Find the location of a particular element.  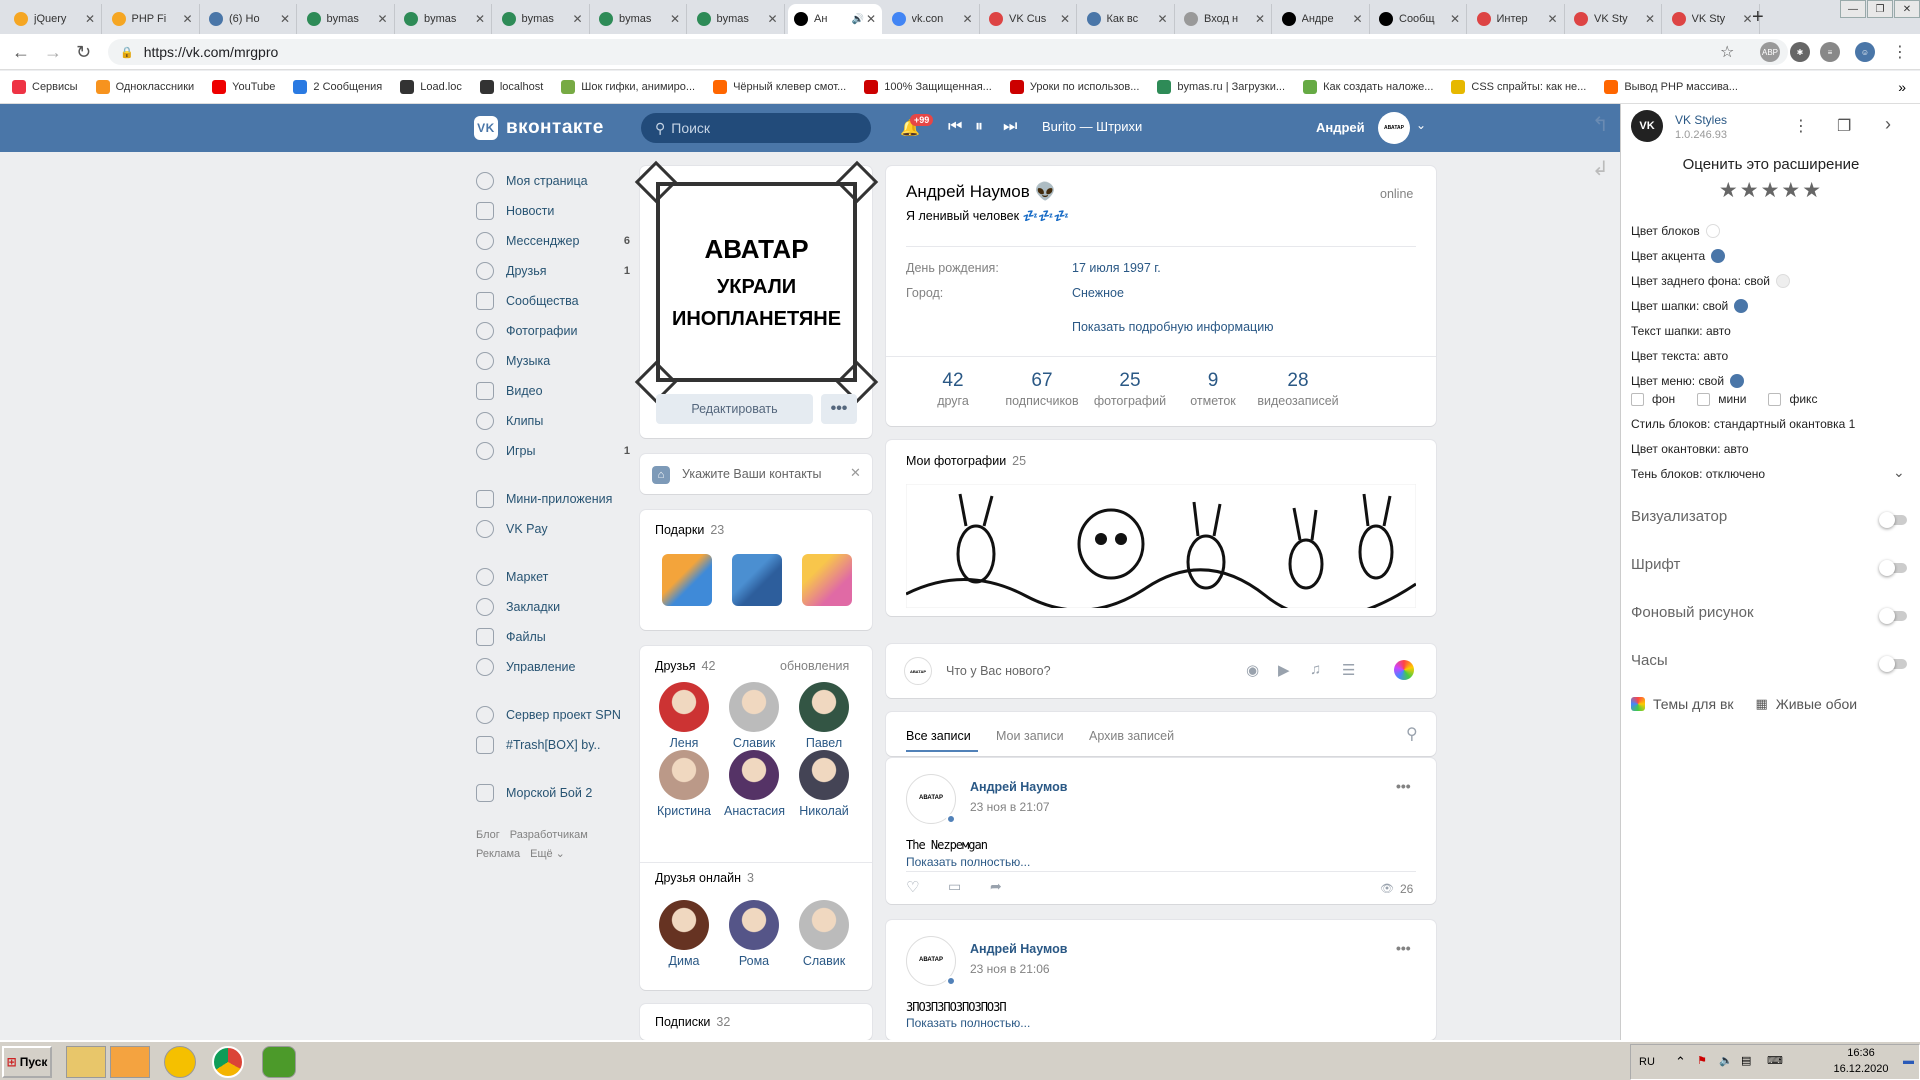

friend-item: Анастасия is located at coordinates (754, 784).